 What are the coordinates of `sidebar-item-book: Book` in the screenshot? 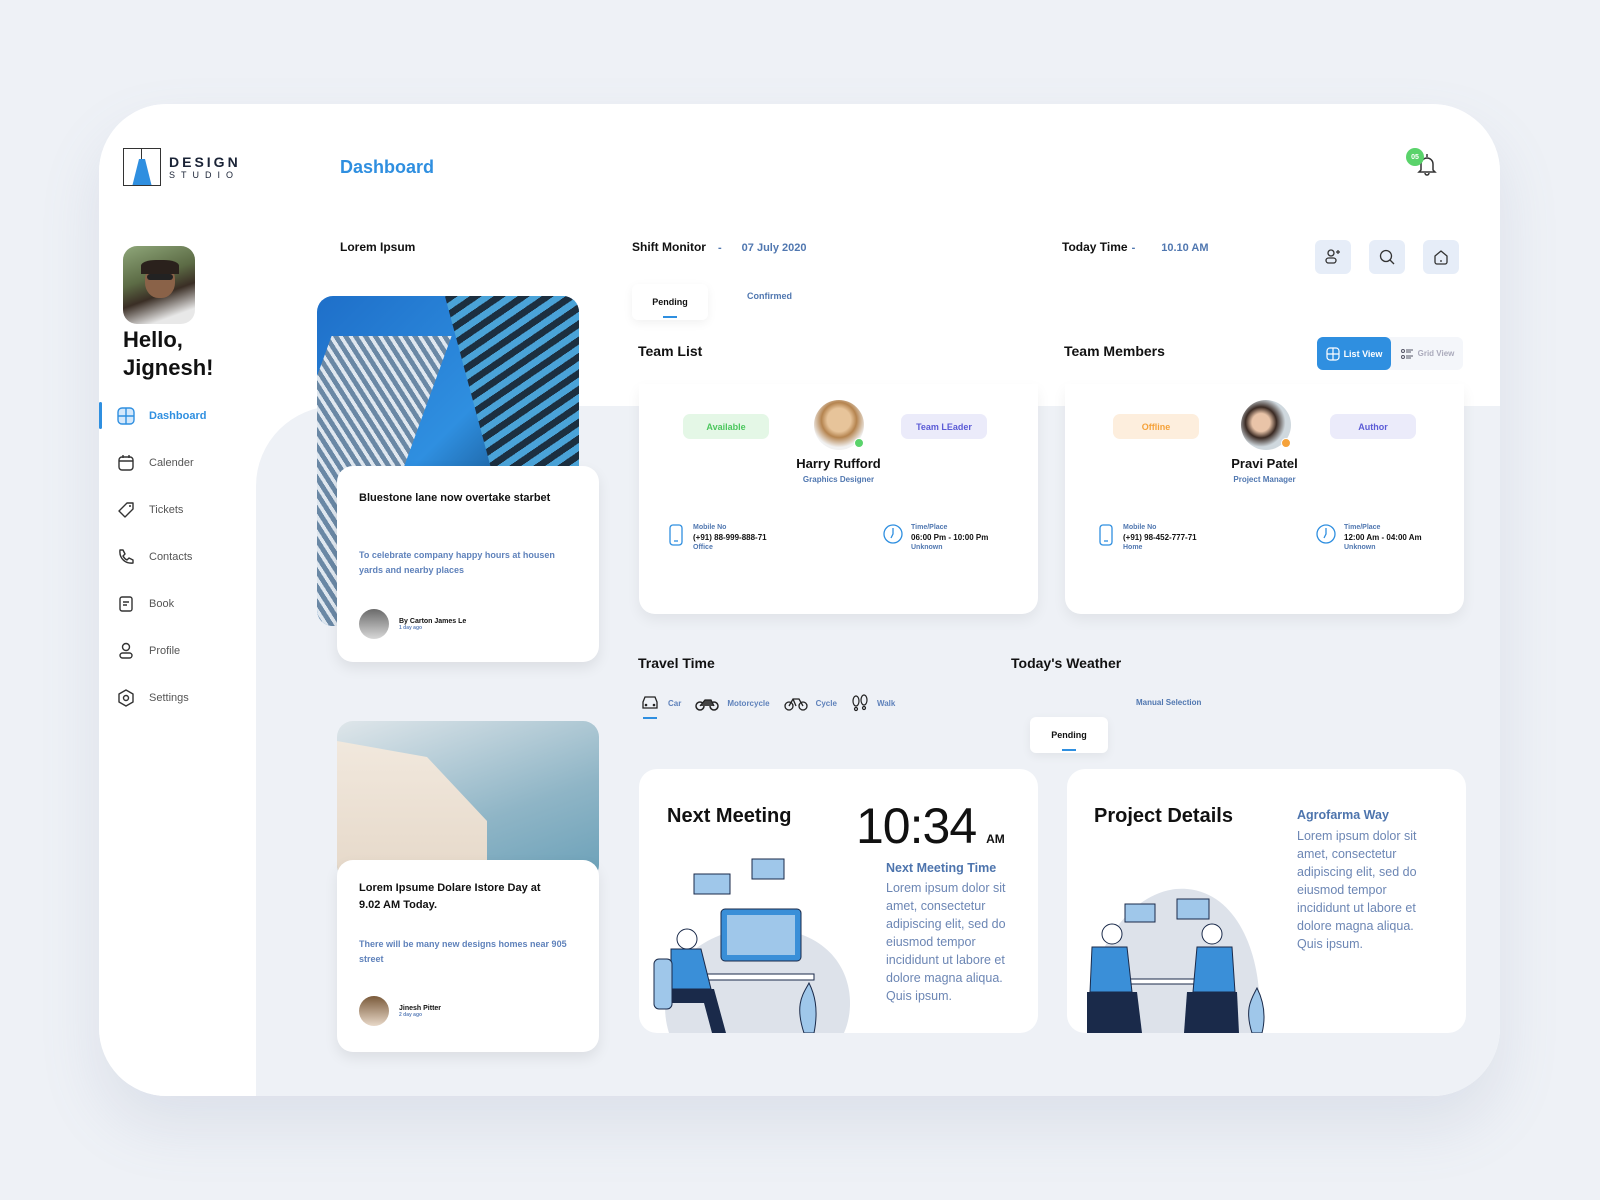 It's located at (177, 603).